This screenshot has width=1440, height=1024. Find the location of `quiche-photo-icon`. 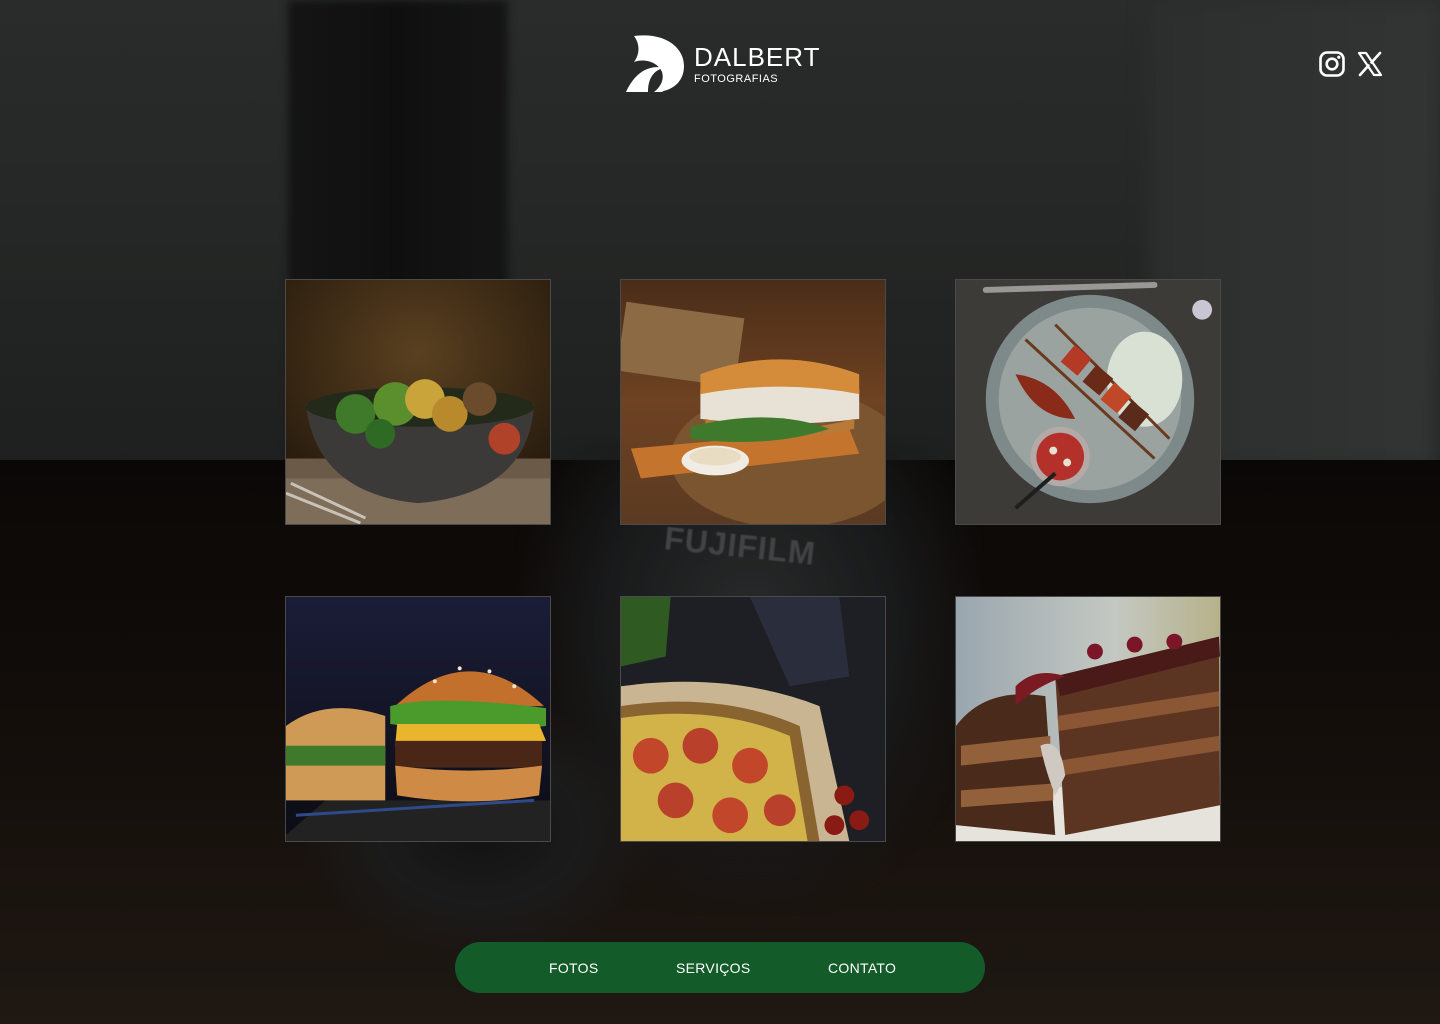

quiche-photo-icon is located at coordinates (753, 719).